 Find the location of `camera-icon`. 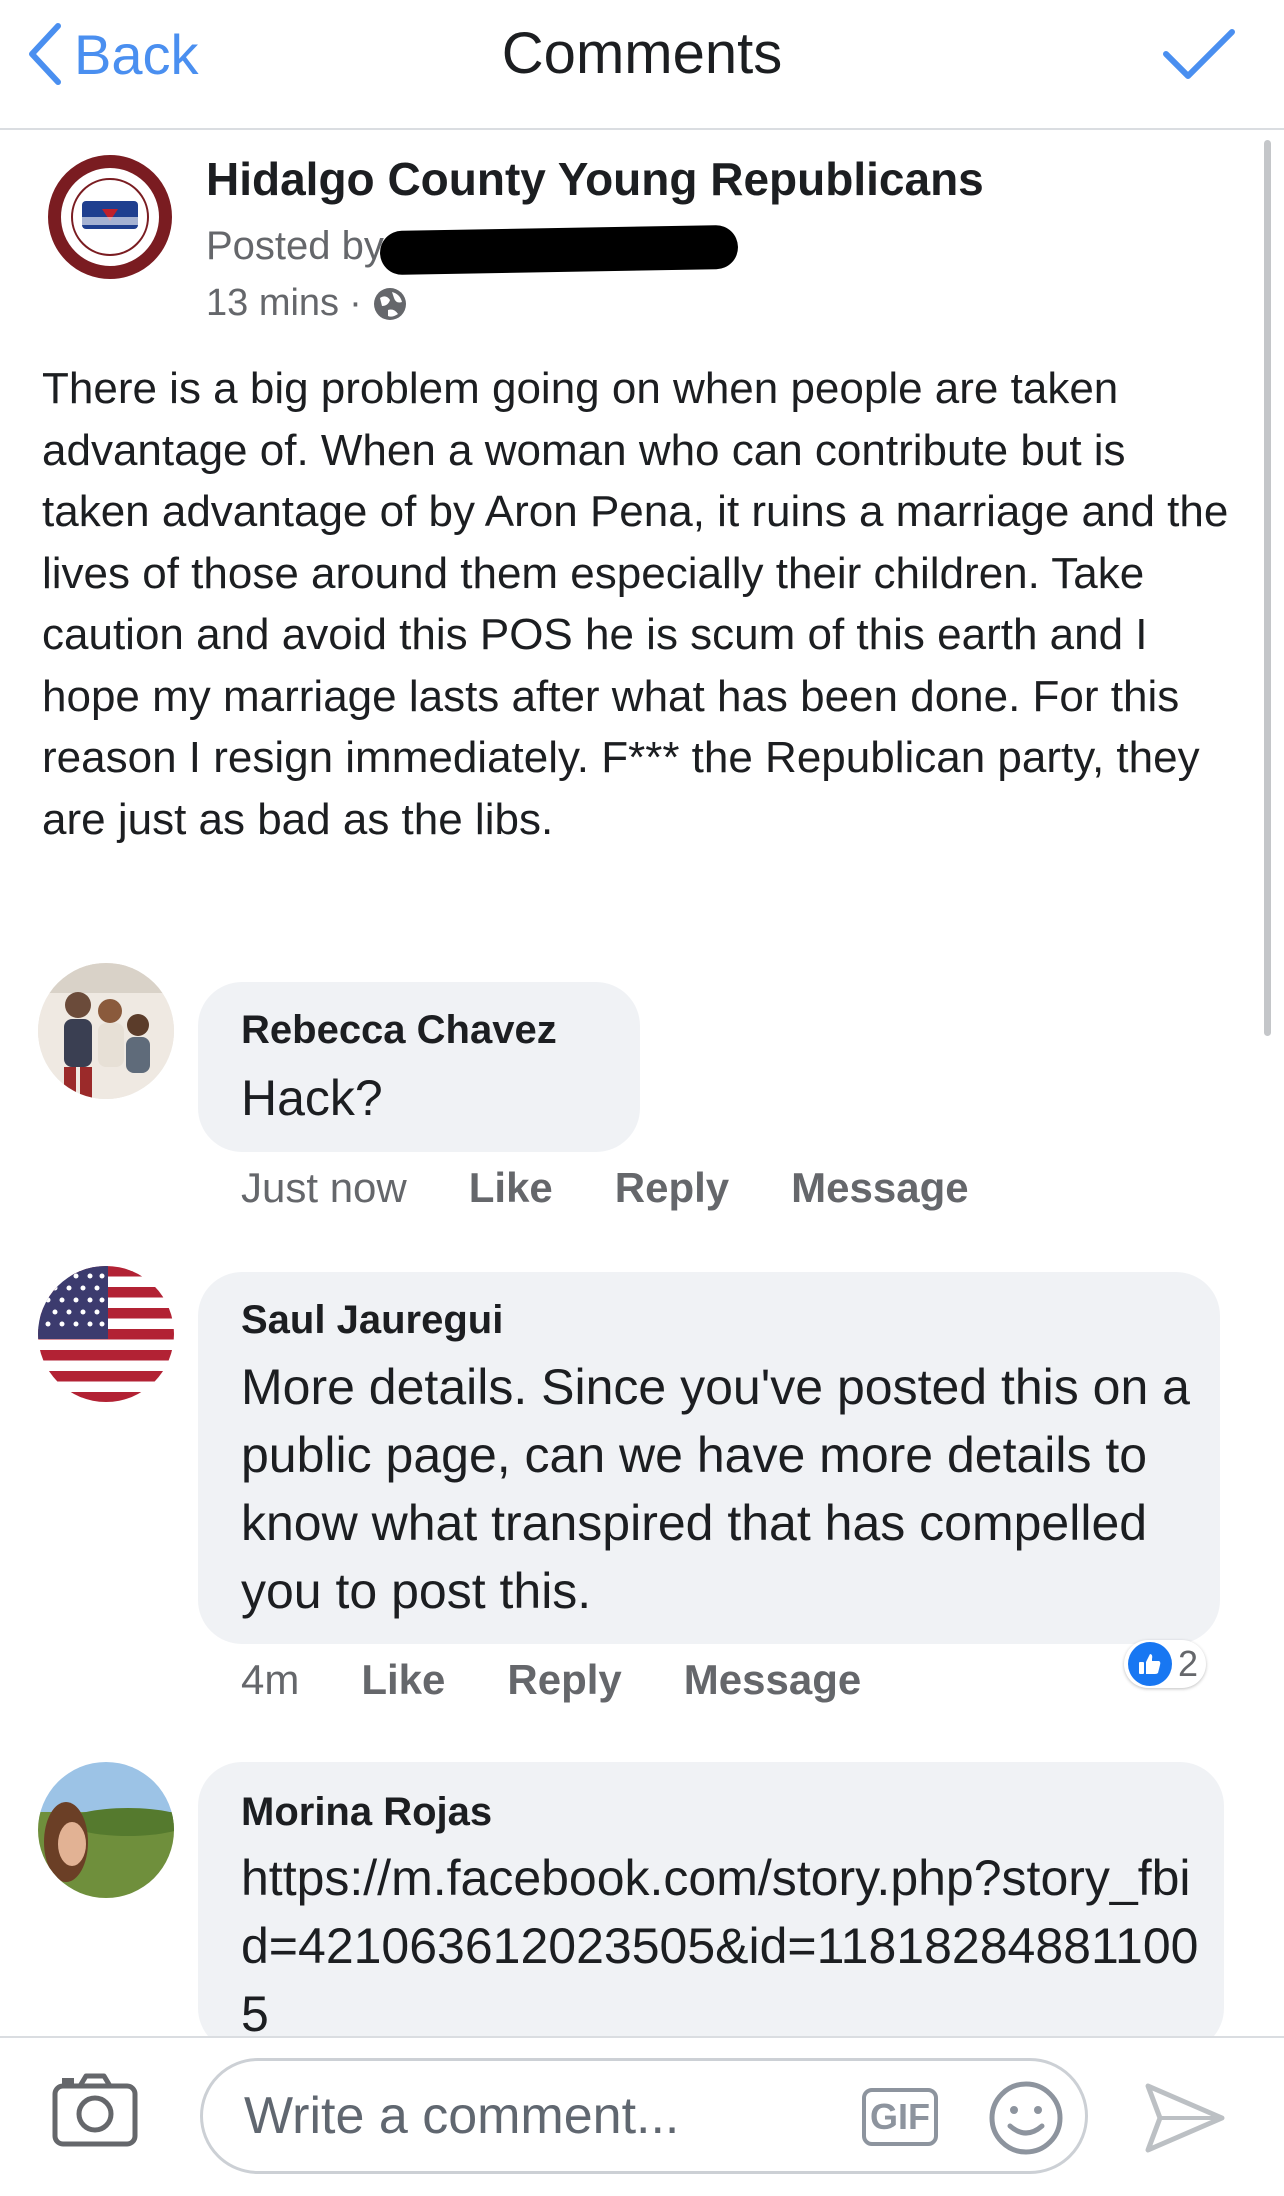

camera-icon is located at coordinates (95, 2112).